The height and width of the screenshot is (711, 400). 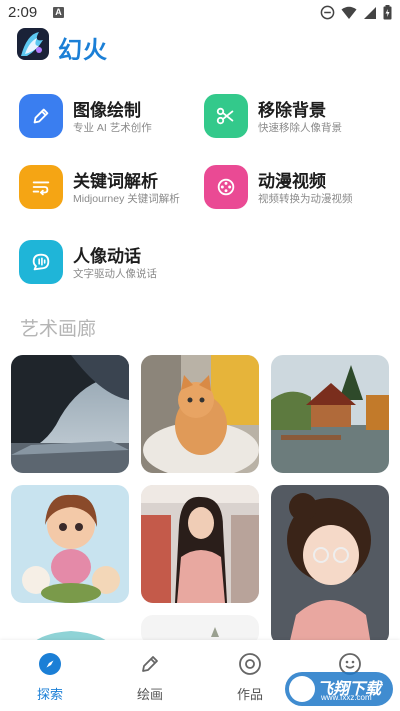 I want to click on status-icons, so click(x=356, y=12).